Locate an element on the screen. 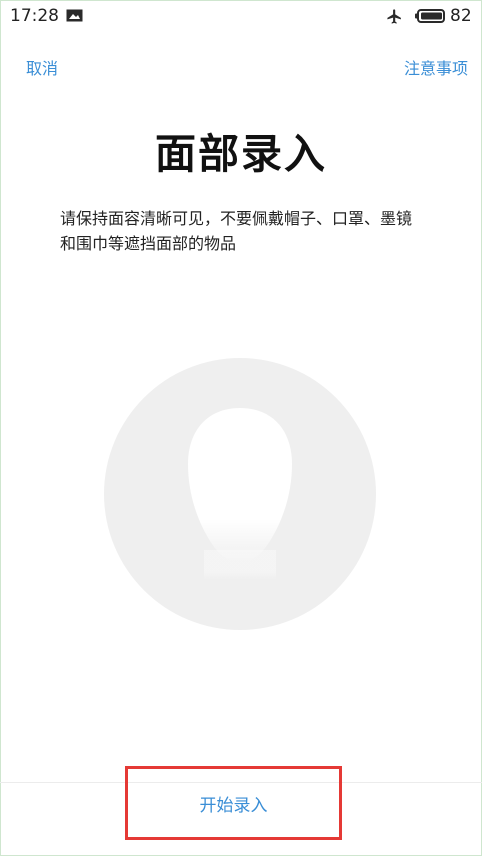 The height and width of the screenshot is (856, 482). neck-shape is located at coordinates (240, 565).